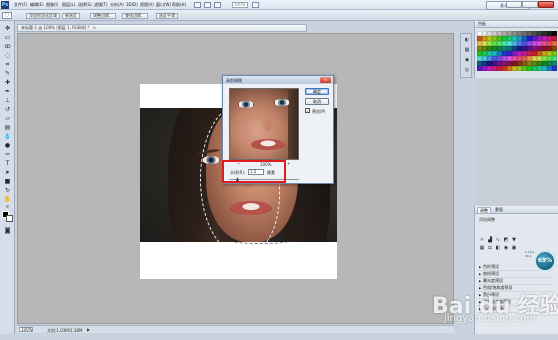  What do you see at coordinates (7, 136) in the screenshot?
I see `blur-tool-icon: 💧` at bounding box center [7, 136].